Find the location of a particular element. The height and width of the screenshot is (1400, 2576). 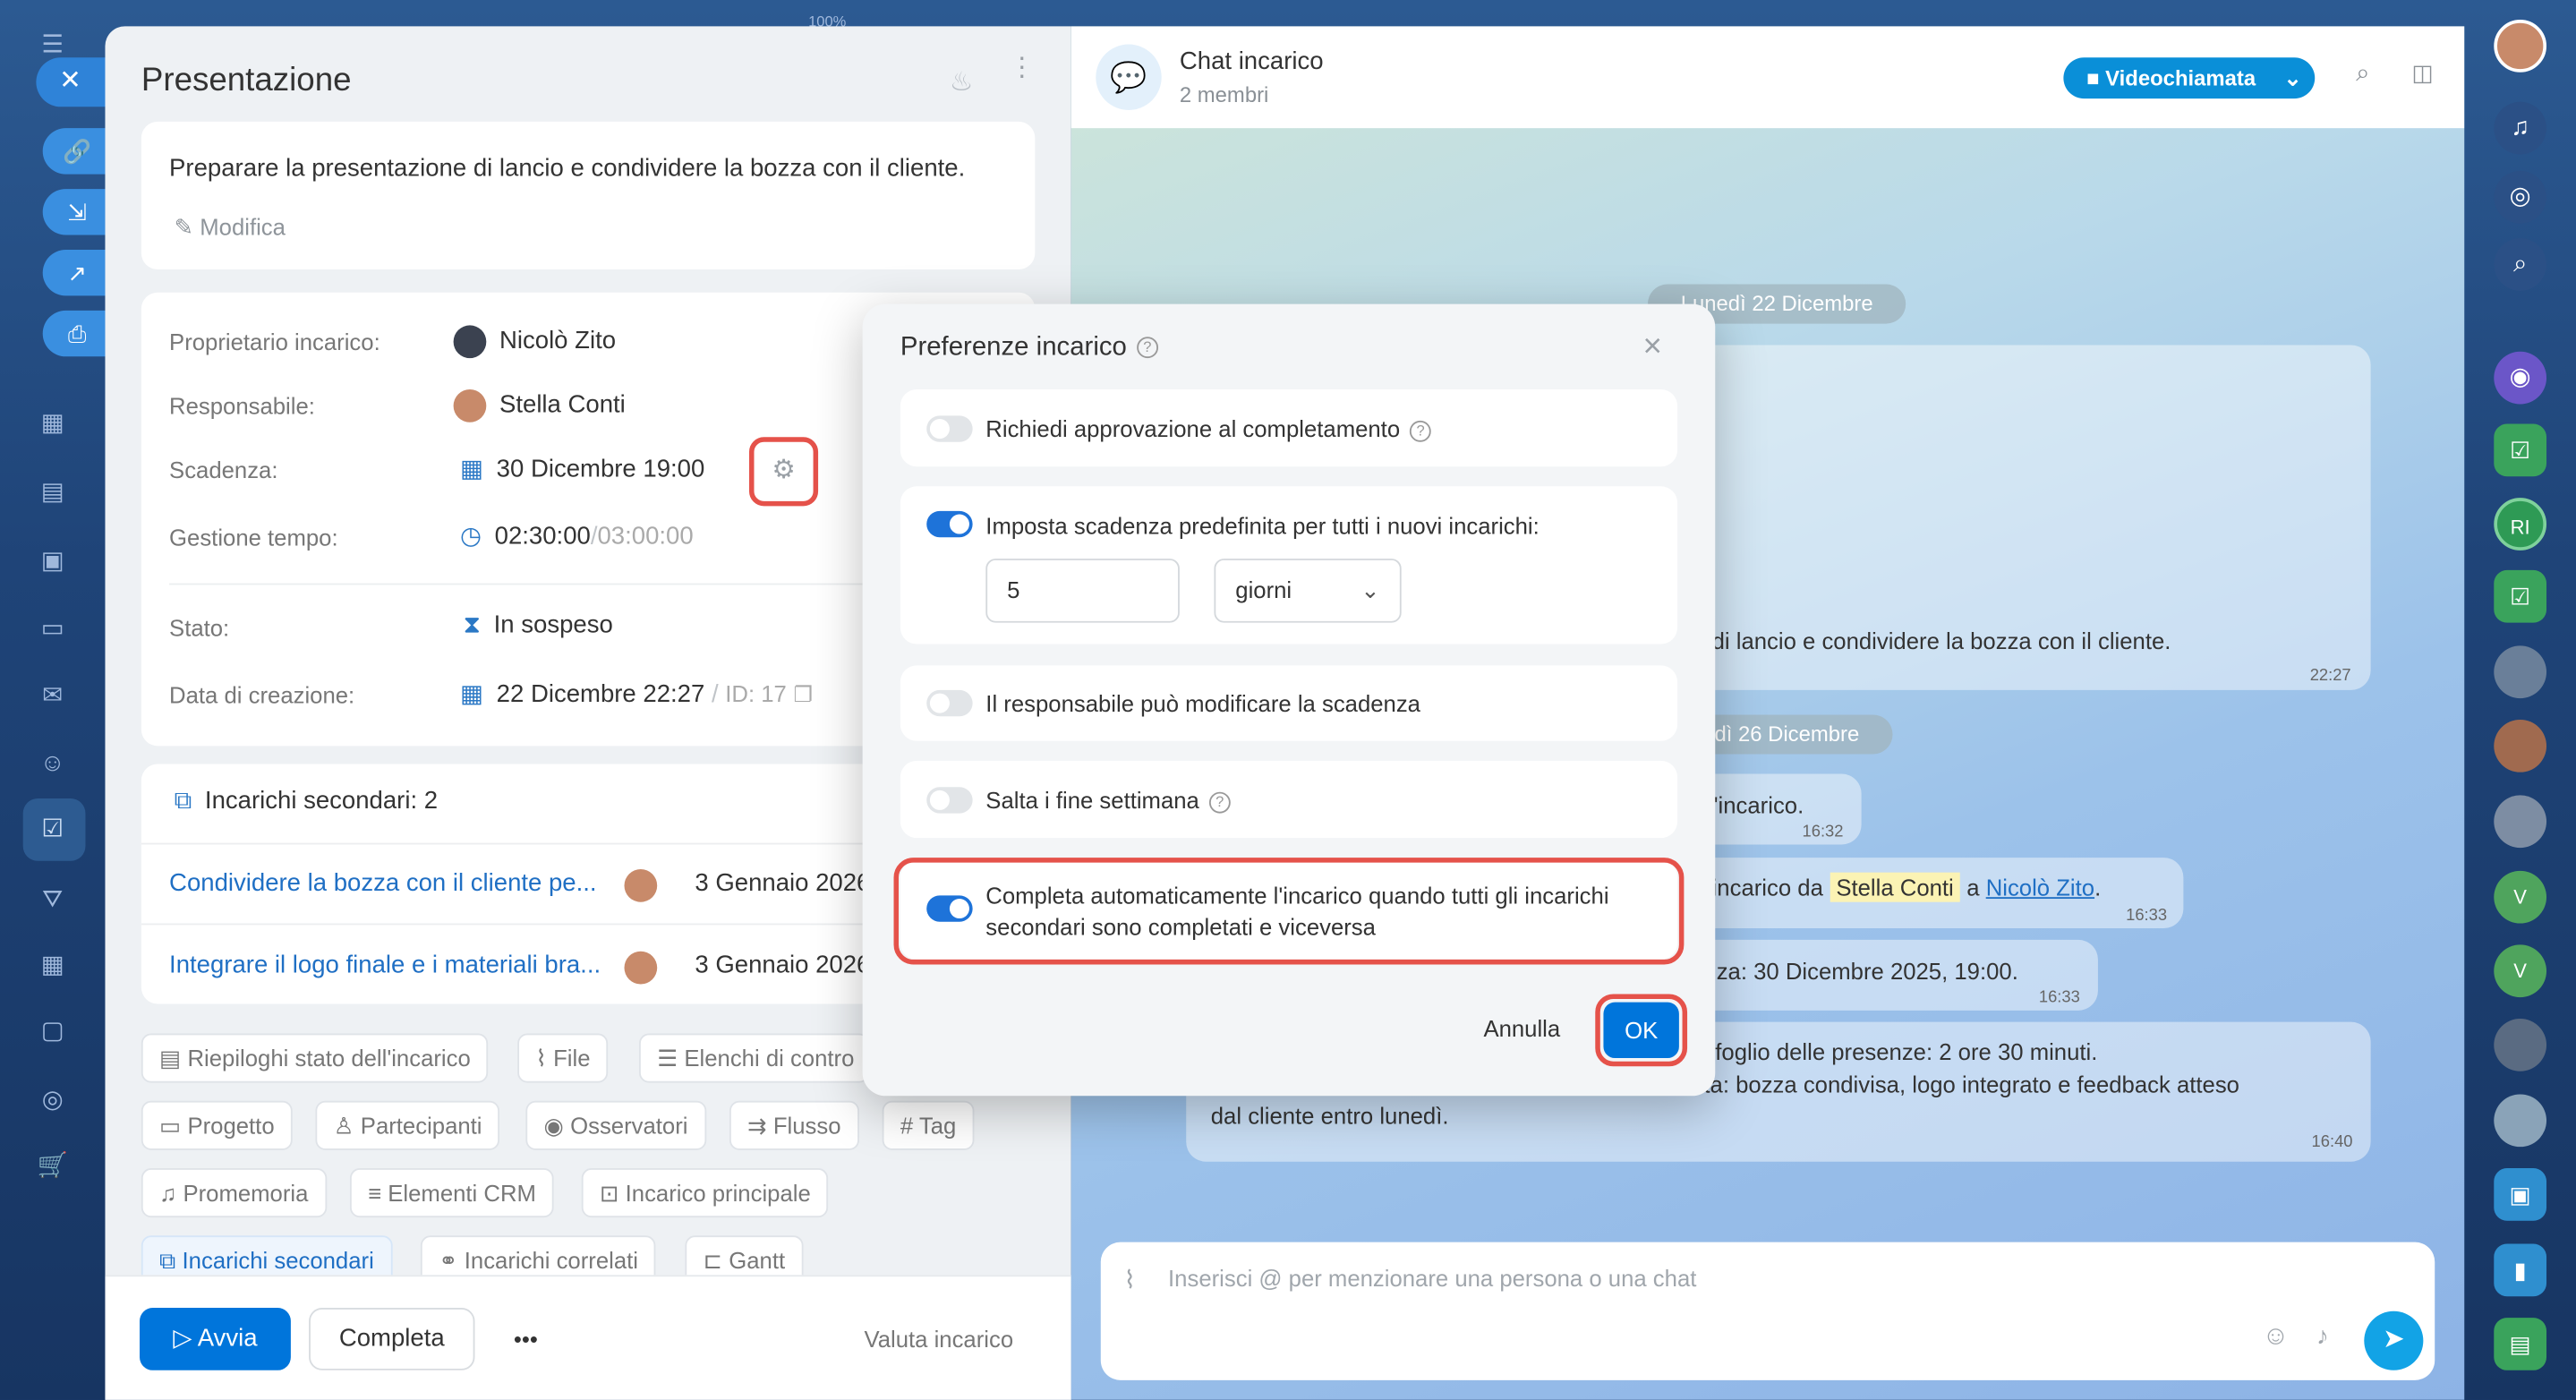

approval-toggle is located at coordinates (949, 428).